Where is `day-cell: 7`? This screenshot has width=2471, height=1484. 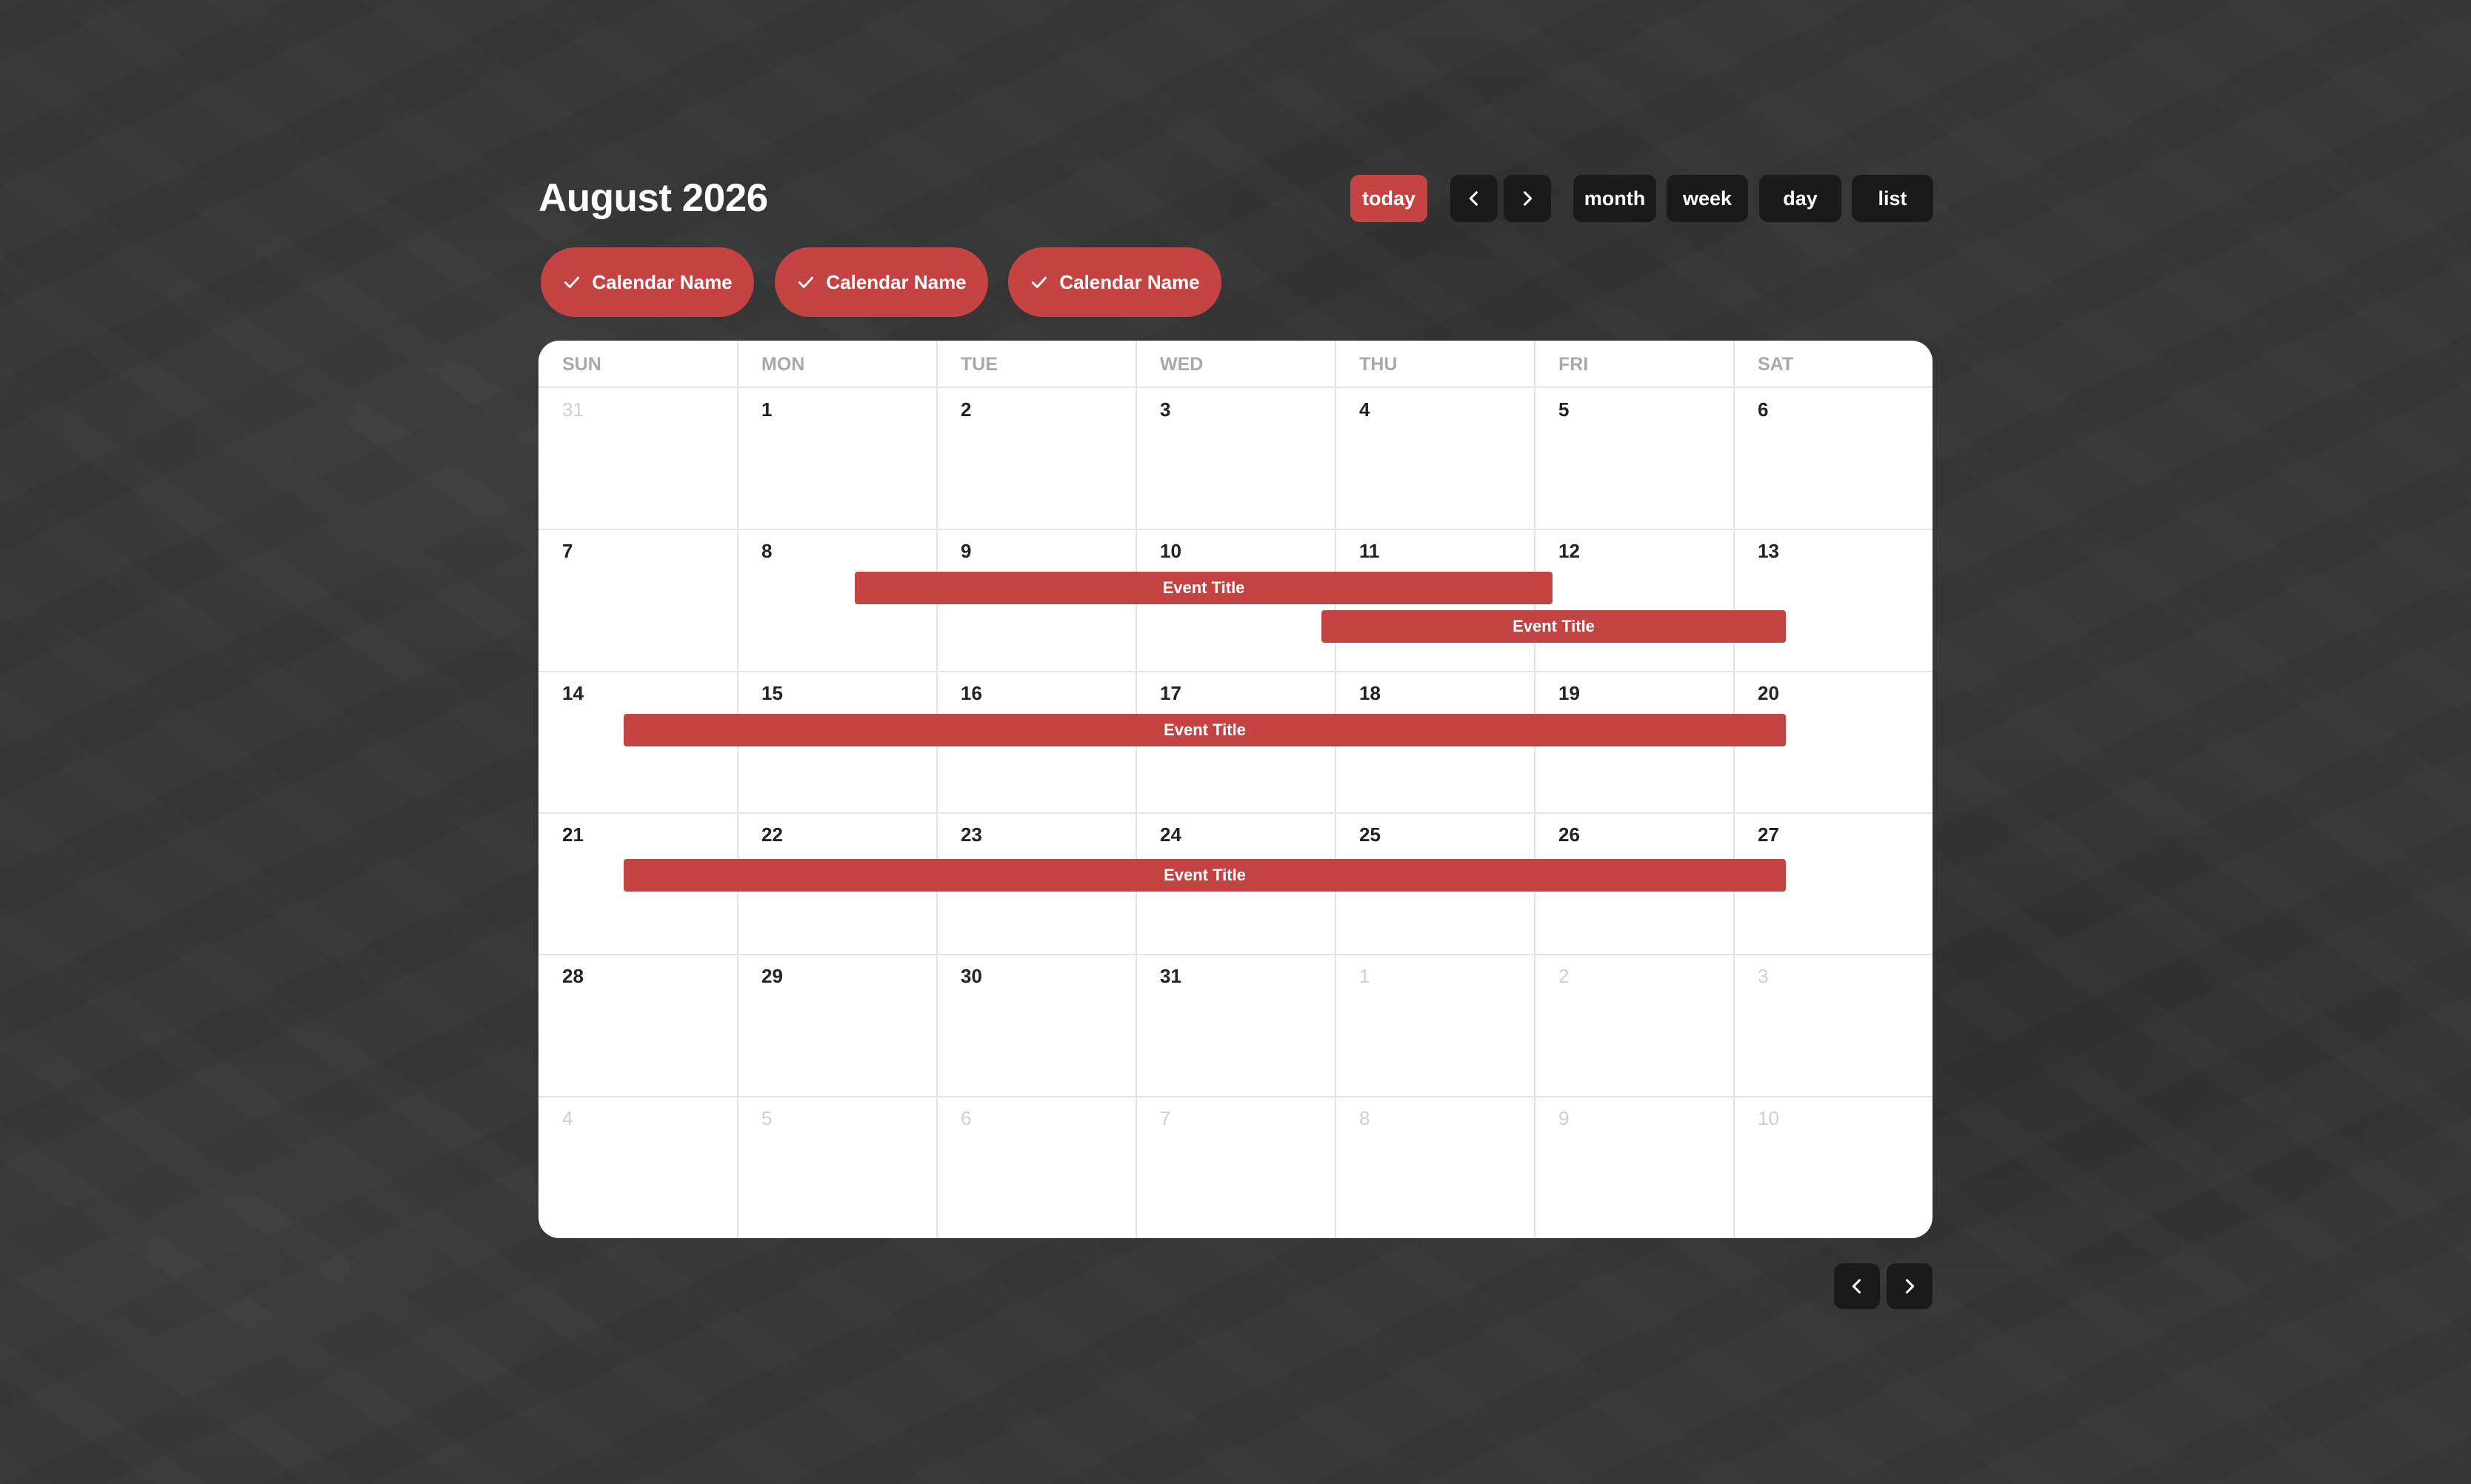
day-cell: 7 is located at coordinates (638, 599).